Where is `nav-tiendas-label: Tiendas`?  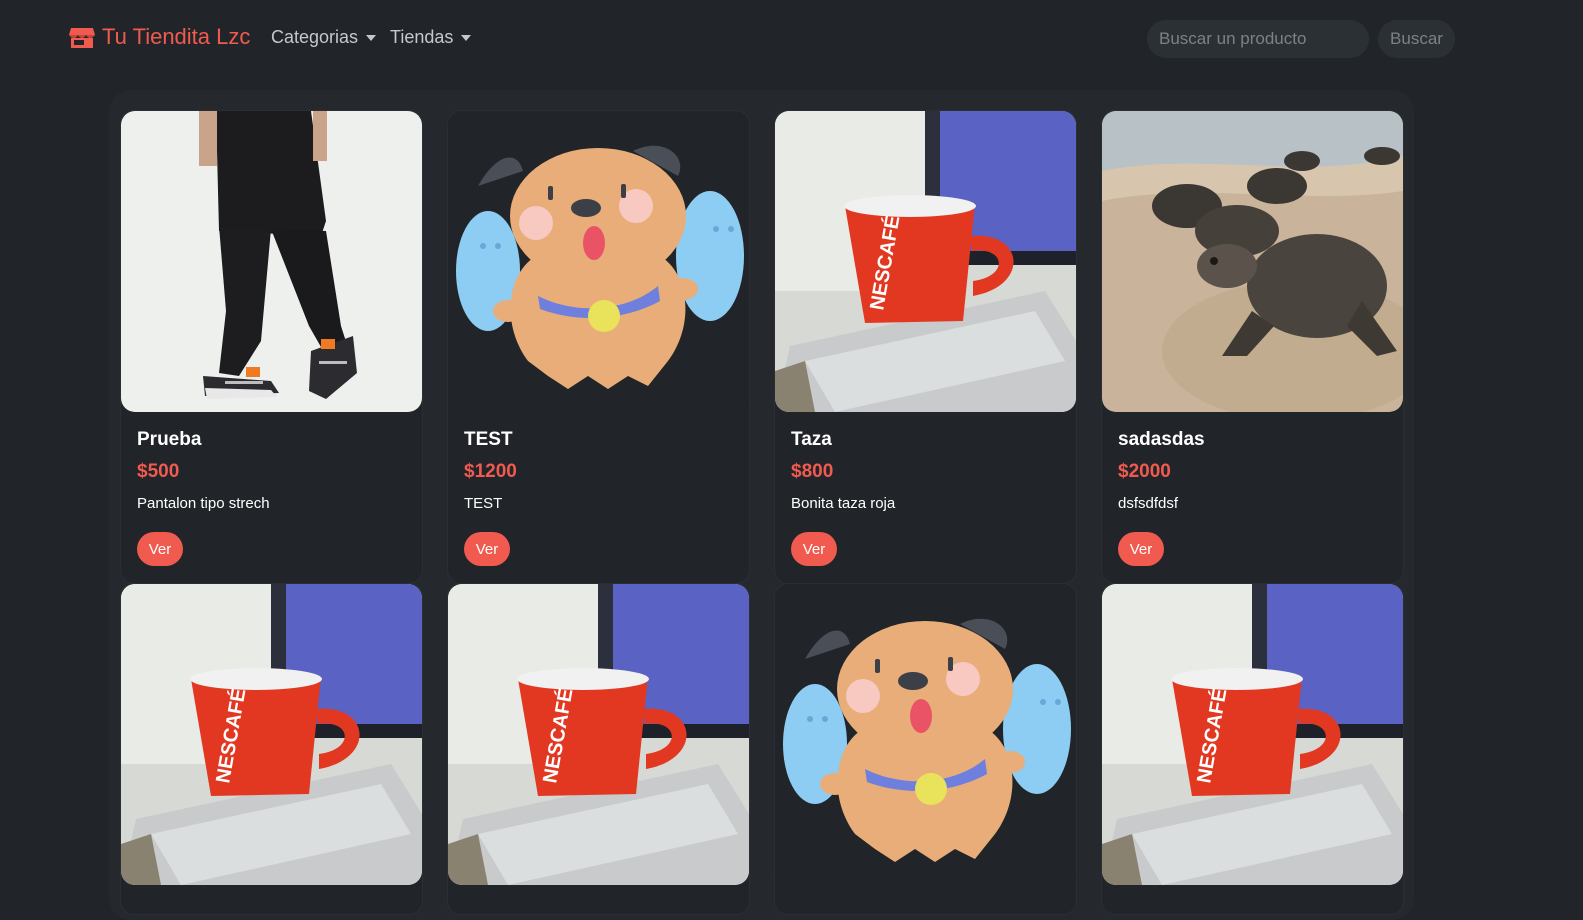
nav-tiendas-label: Tiendas is located at coordinates (422, 37).